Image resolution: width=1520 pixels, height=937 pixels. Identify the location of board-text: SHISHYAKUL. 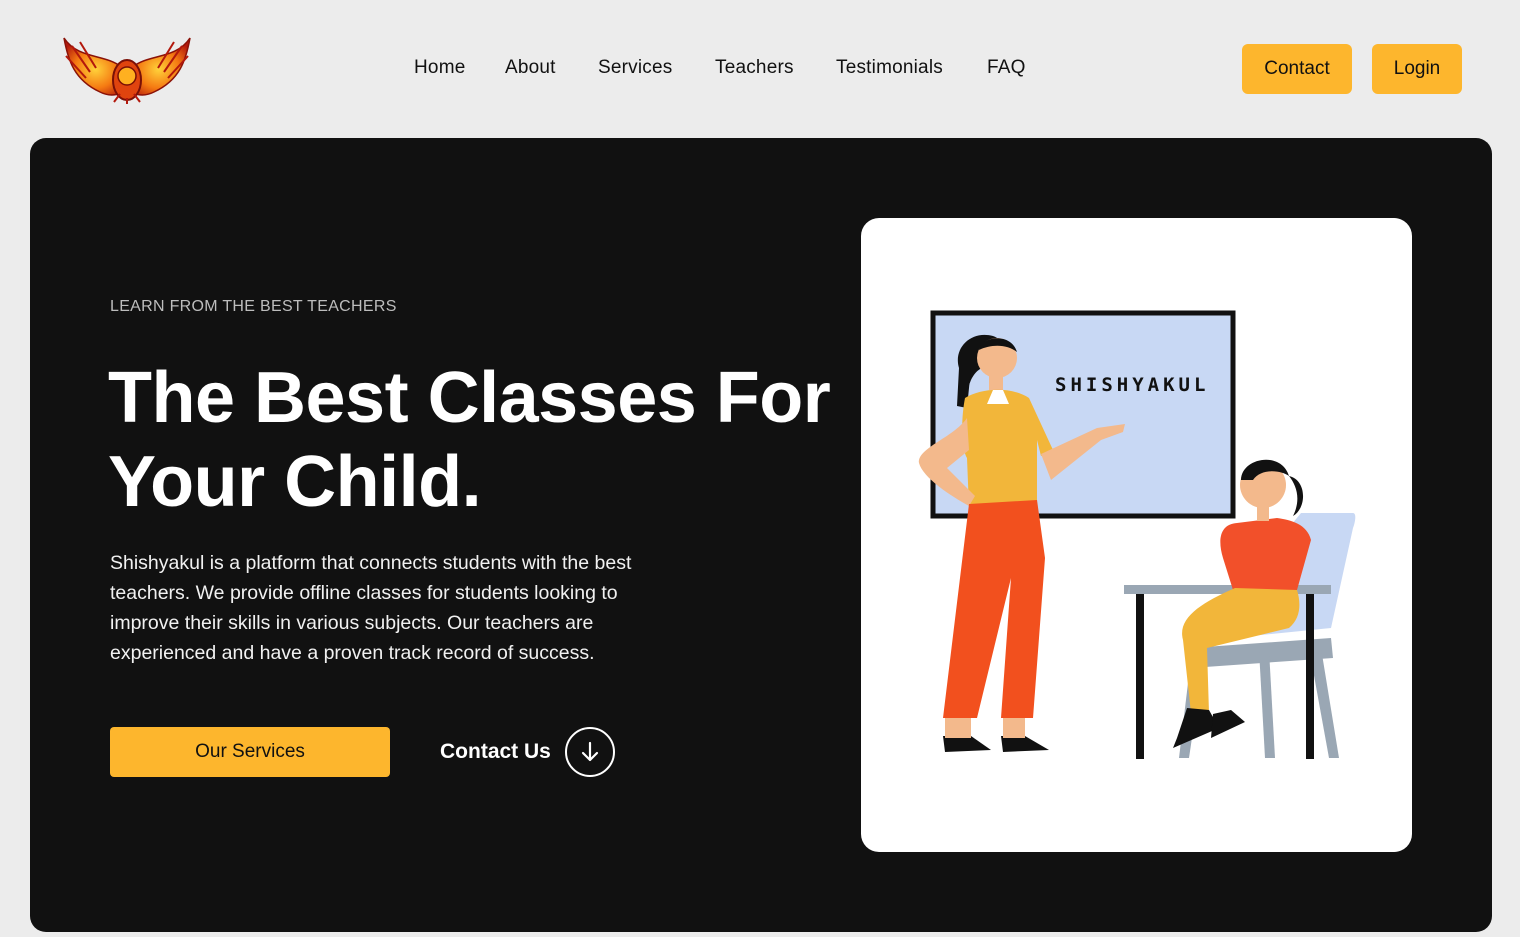
(1132, 385).